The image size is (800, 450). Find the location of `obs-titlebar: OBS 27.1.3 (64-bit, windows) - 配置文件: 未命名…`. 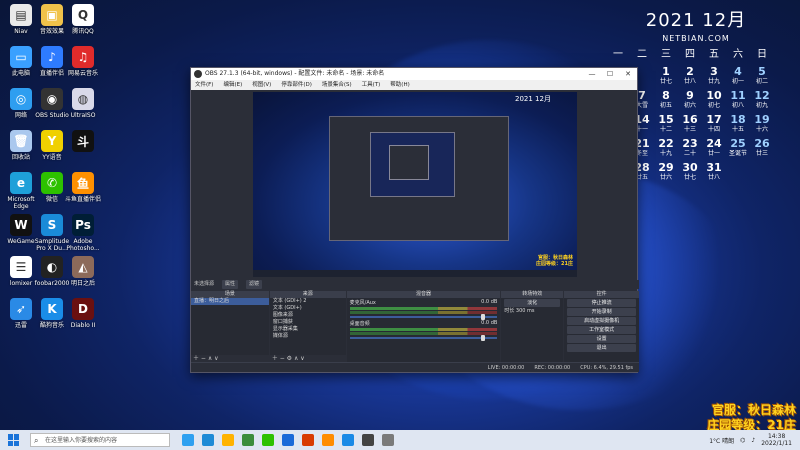

obs-titlebar: OBS 27.1.3 (64-bit, windows) - 配置文件: 未命名… is located at coordinates (414, 74).